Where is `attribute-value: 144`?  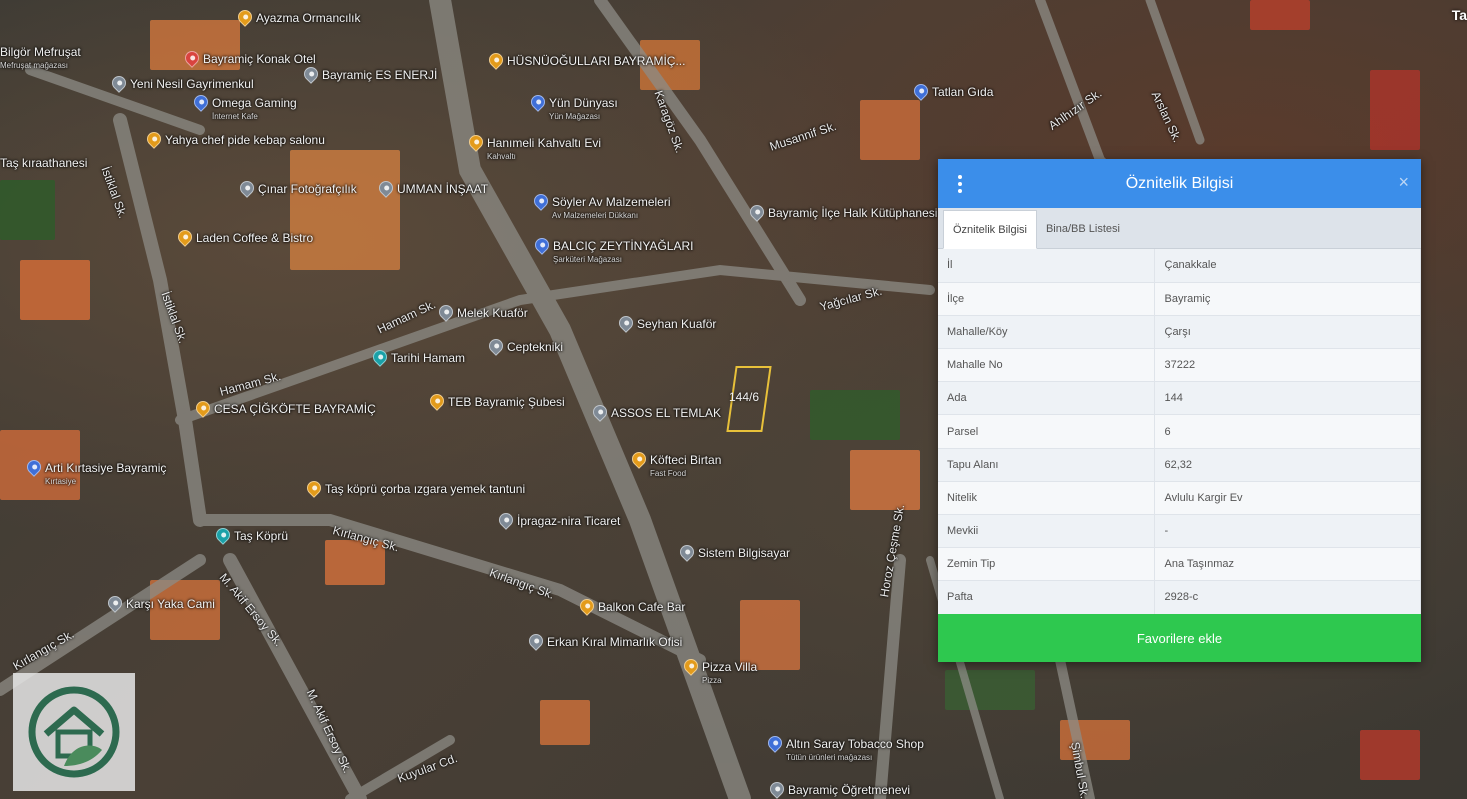 attribute-value: 144 is located at coordinates (1287, 398).